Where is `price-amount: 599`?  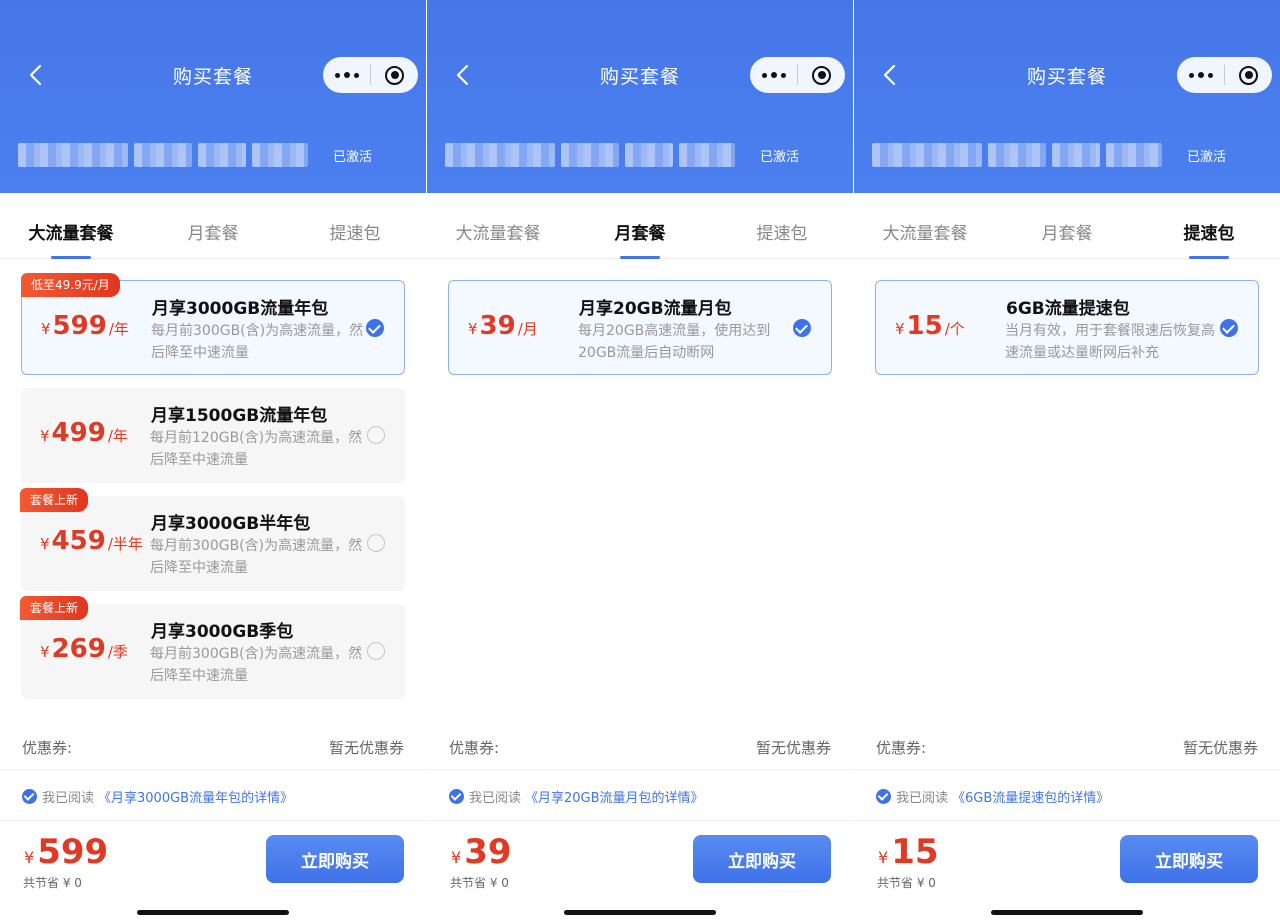 price-amount: 599 is located at coordinates (79, 326).